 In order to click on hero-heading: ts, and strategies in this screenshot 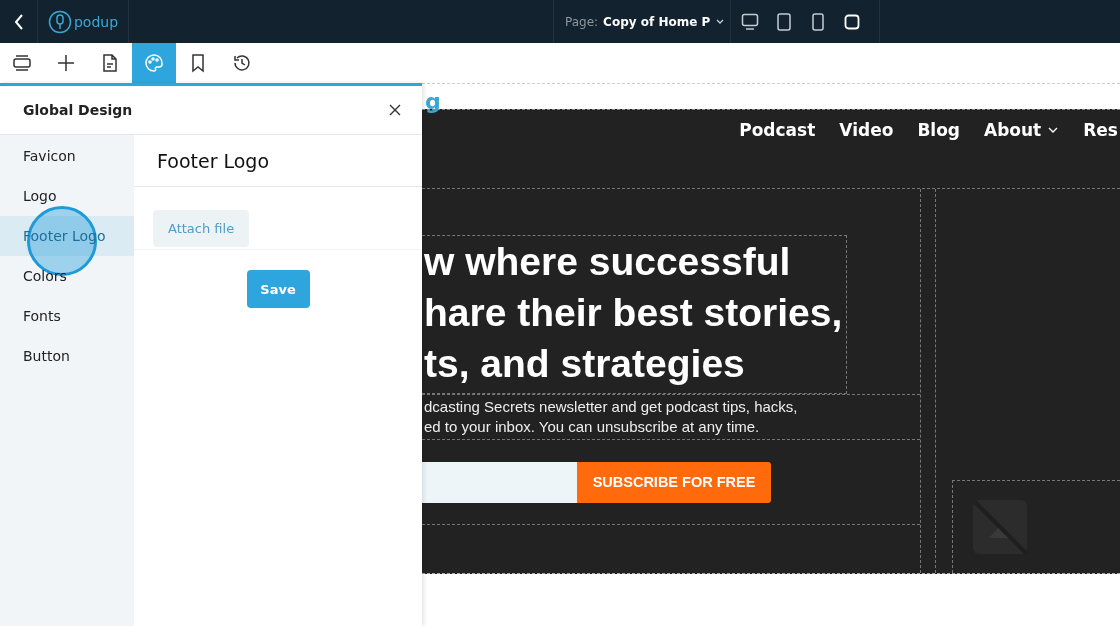, I will do `click(584, 364)`.